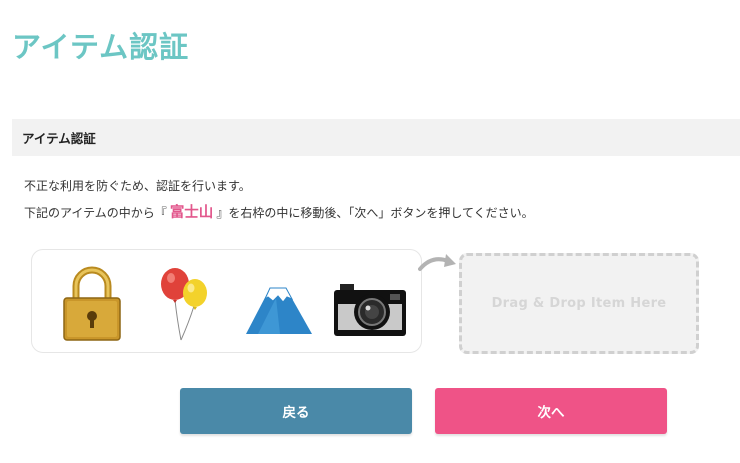 This screenshot has height=463, width=740. Describe the element at coordinates (279, 310) in the screenshot. I see `mount-fuji-icon` at that location.